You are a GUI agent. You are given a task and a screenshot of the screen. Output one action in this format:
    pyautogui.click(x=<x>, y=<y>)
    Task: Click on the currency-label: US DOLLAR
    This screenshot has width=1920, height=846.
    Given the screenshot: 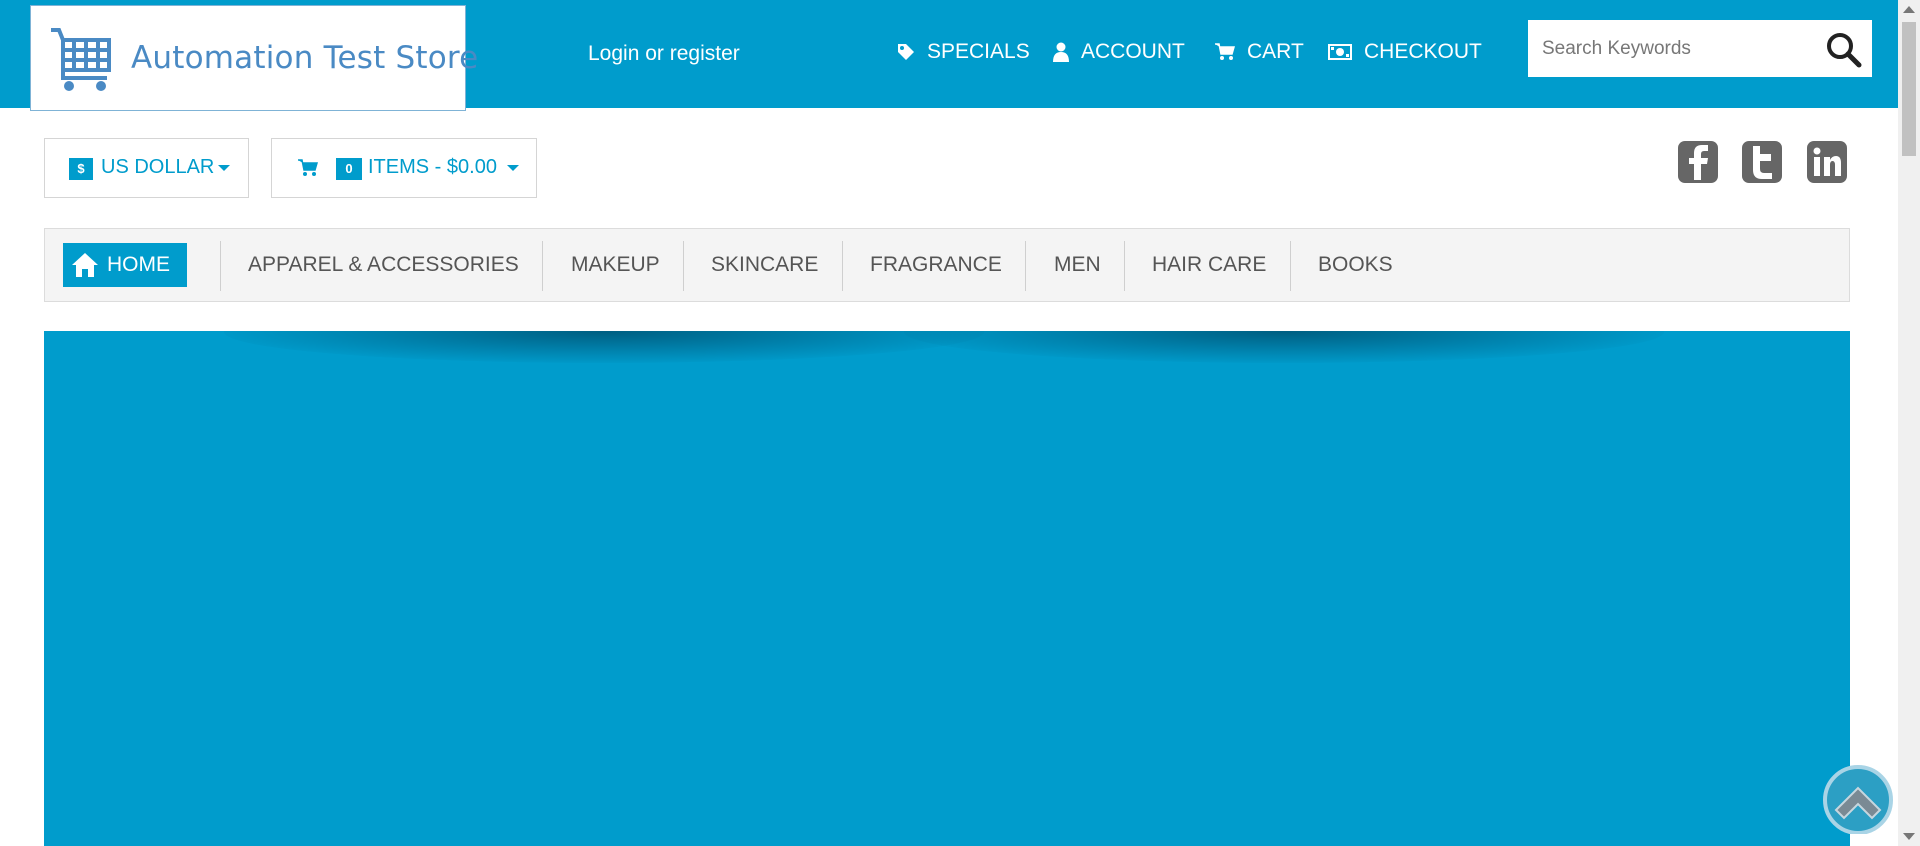 What is the action you would take?
    pyautogui.click(x=166, y=167)
    